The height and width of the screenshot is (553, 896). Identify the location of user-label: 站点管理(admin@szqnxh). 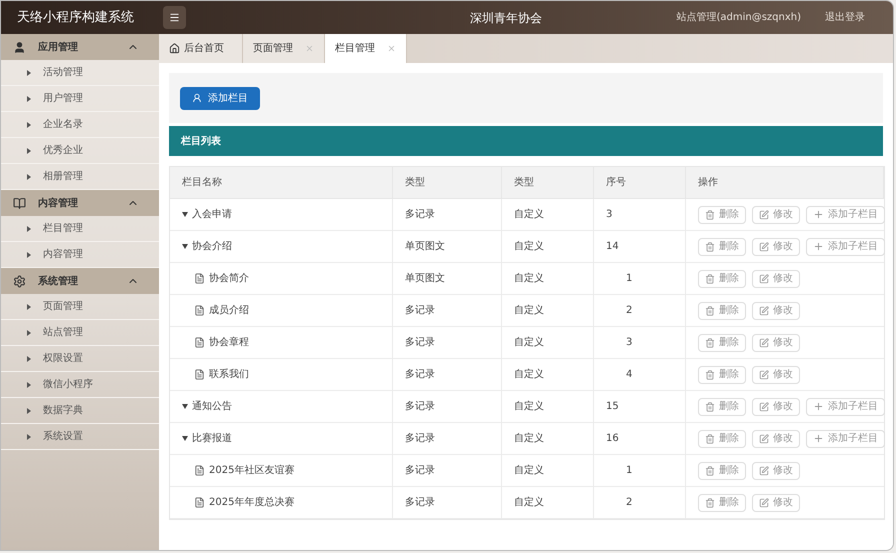
(738, 17).